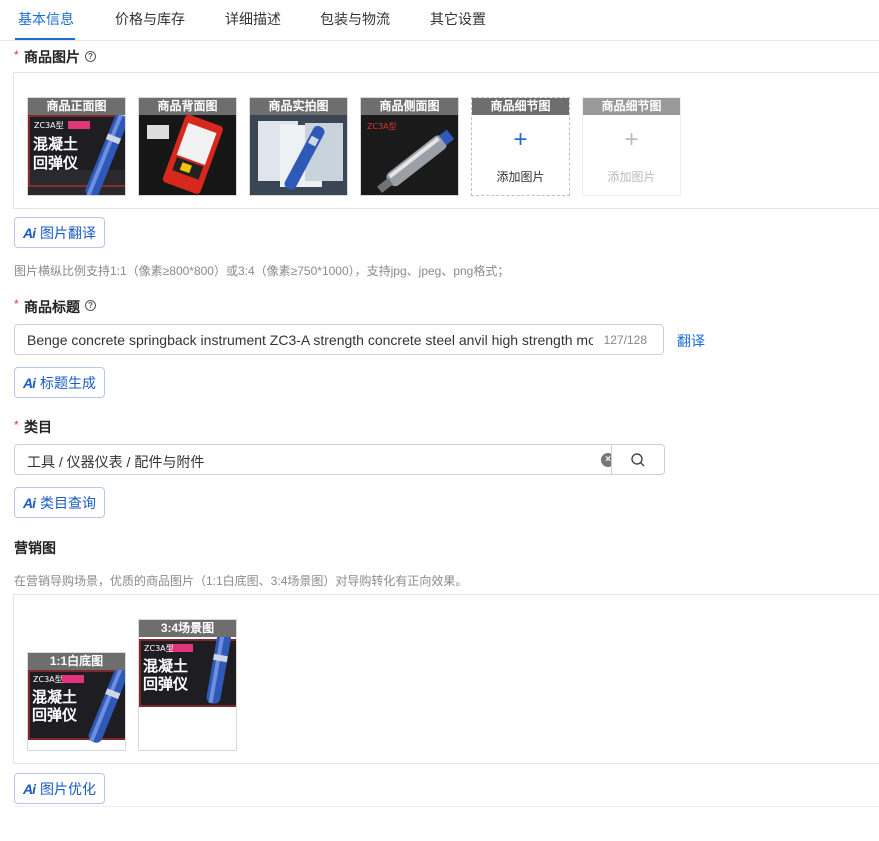  I want to click on search-icon, so click(638, 460).